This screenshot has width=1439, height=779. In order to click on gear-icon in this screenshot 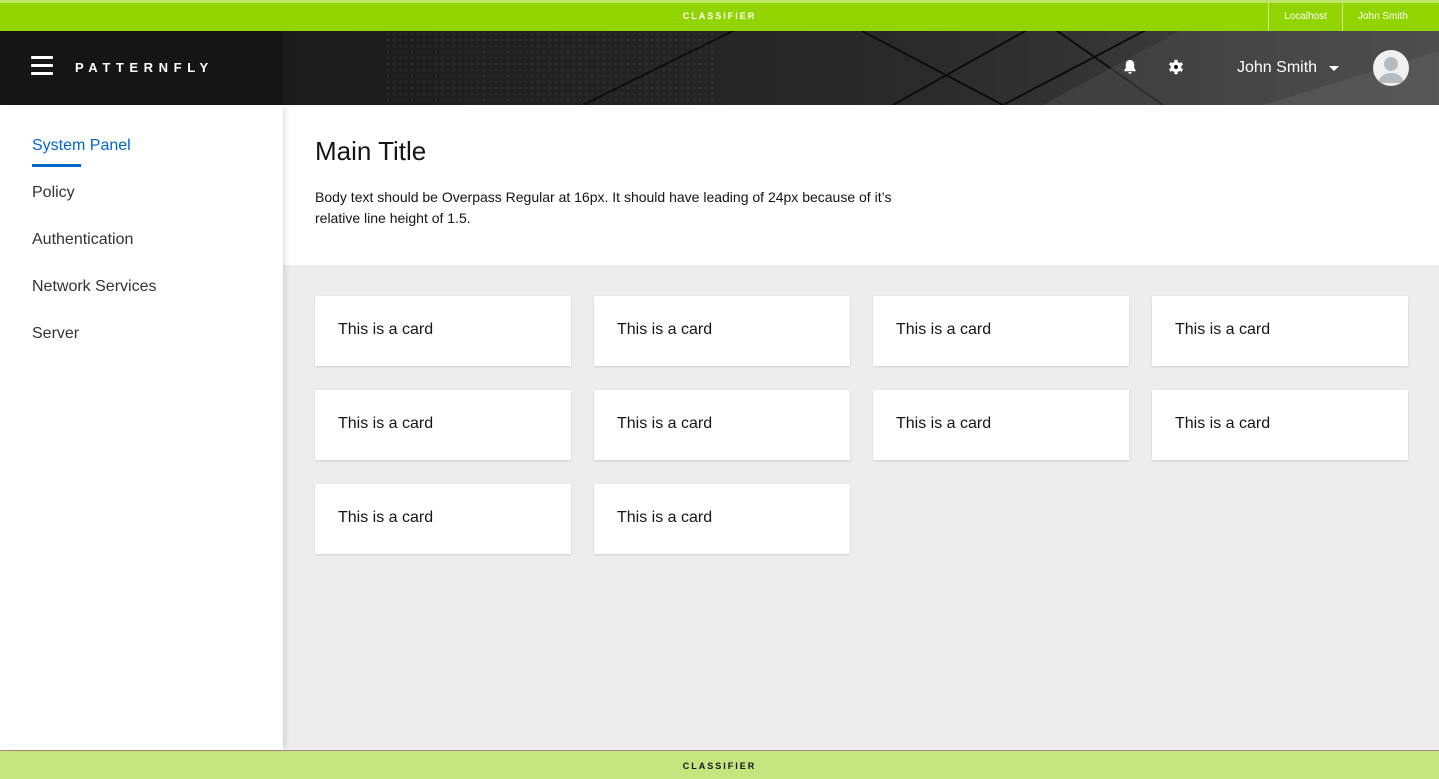, I will do `click(1176, 67)`.